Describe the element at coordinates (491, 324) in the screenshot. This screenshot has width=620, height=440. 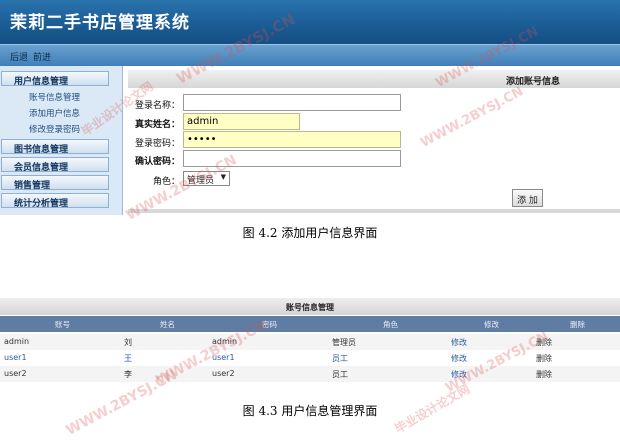
I see `col-edit: 修改` at that location.